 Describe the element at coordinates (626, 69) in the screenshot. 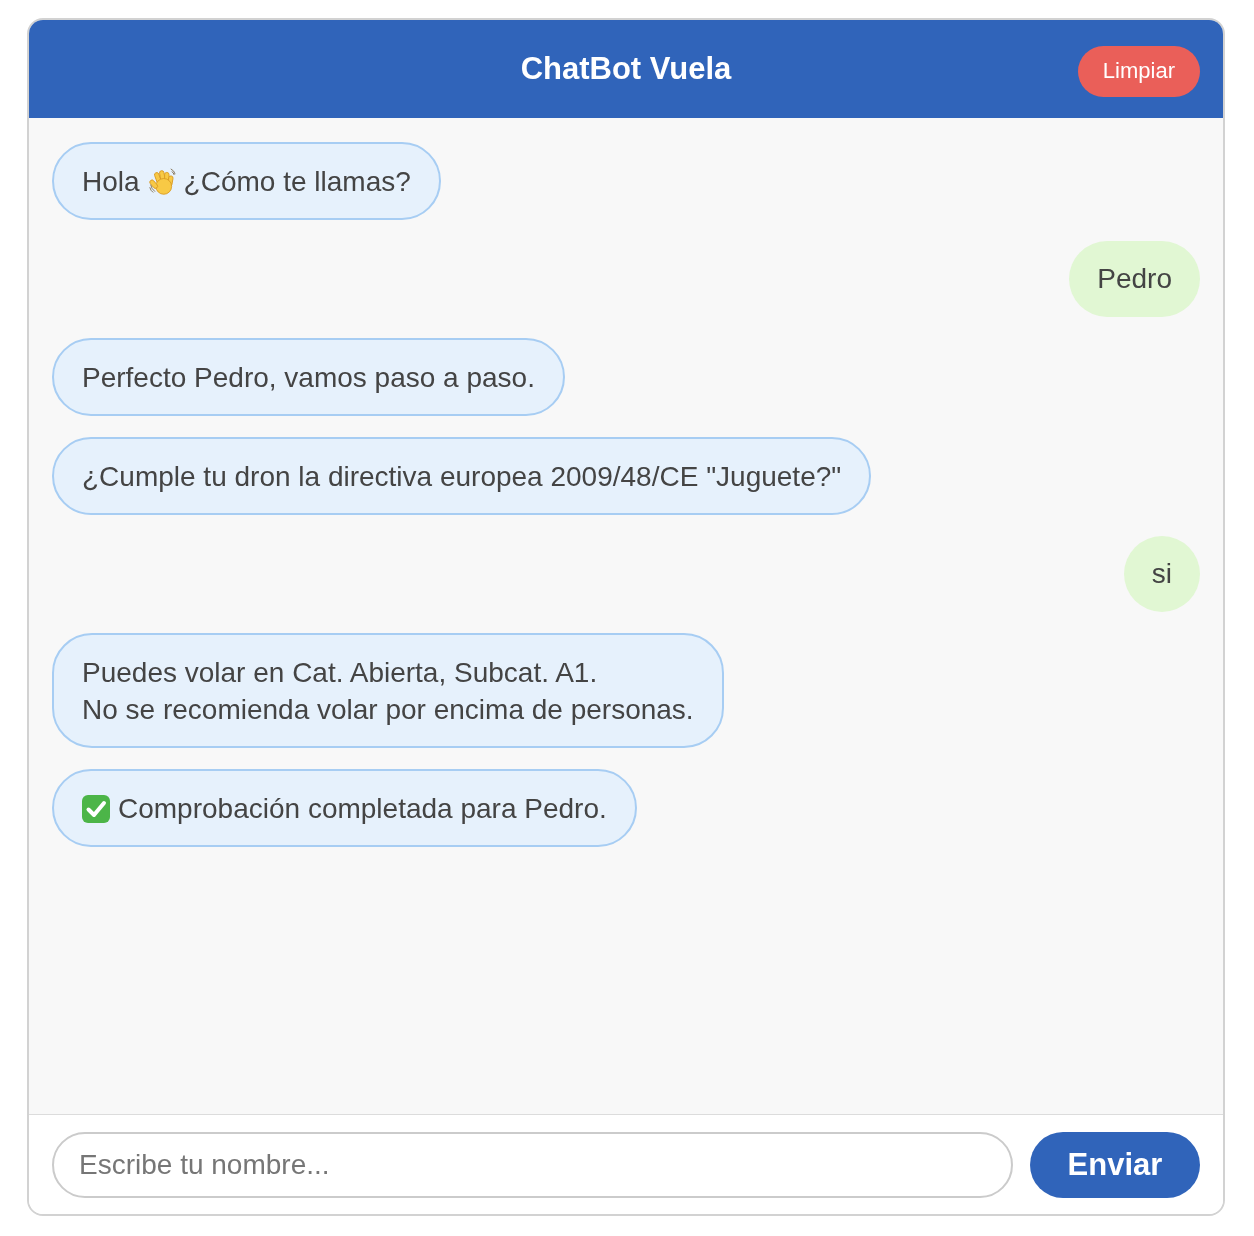

I see `app-title: ChatBot Vuela` at that location.